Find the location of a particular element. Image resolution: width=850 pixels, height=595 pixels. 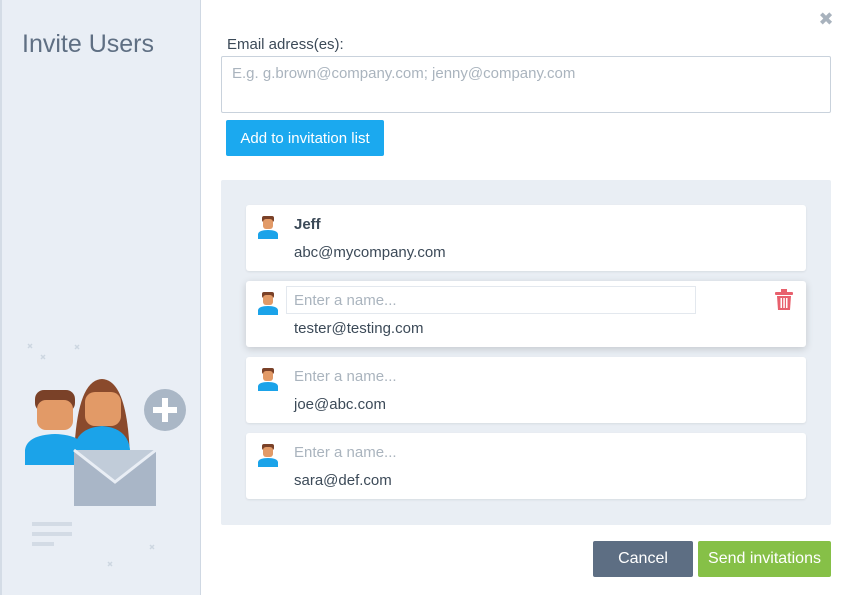

invitee-name: Jeff is located at coordinates (307, 224).